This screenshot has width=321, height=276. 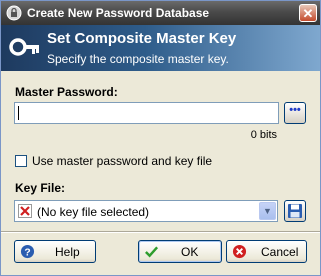 I want to click on master-password-label: Master Password:, so click(x=66, y=92).